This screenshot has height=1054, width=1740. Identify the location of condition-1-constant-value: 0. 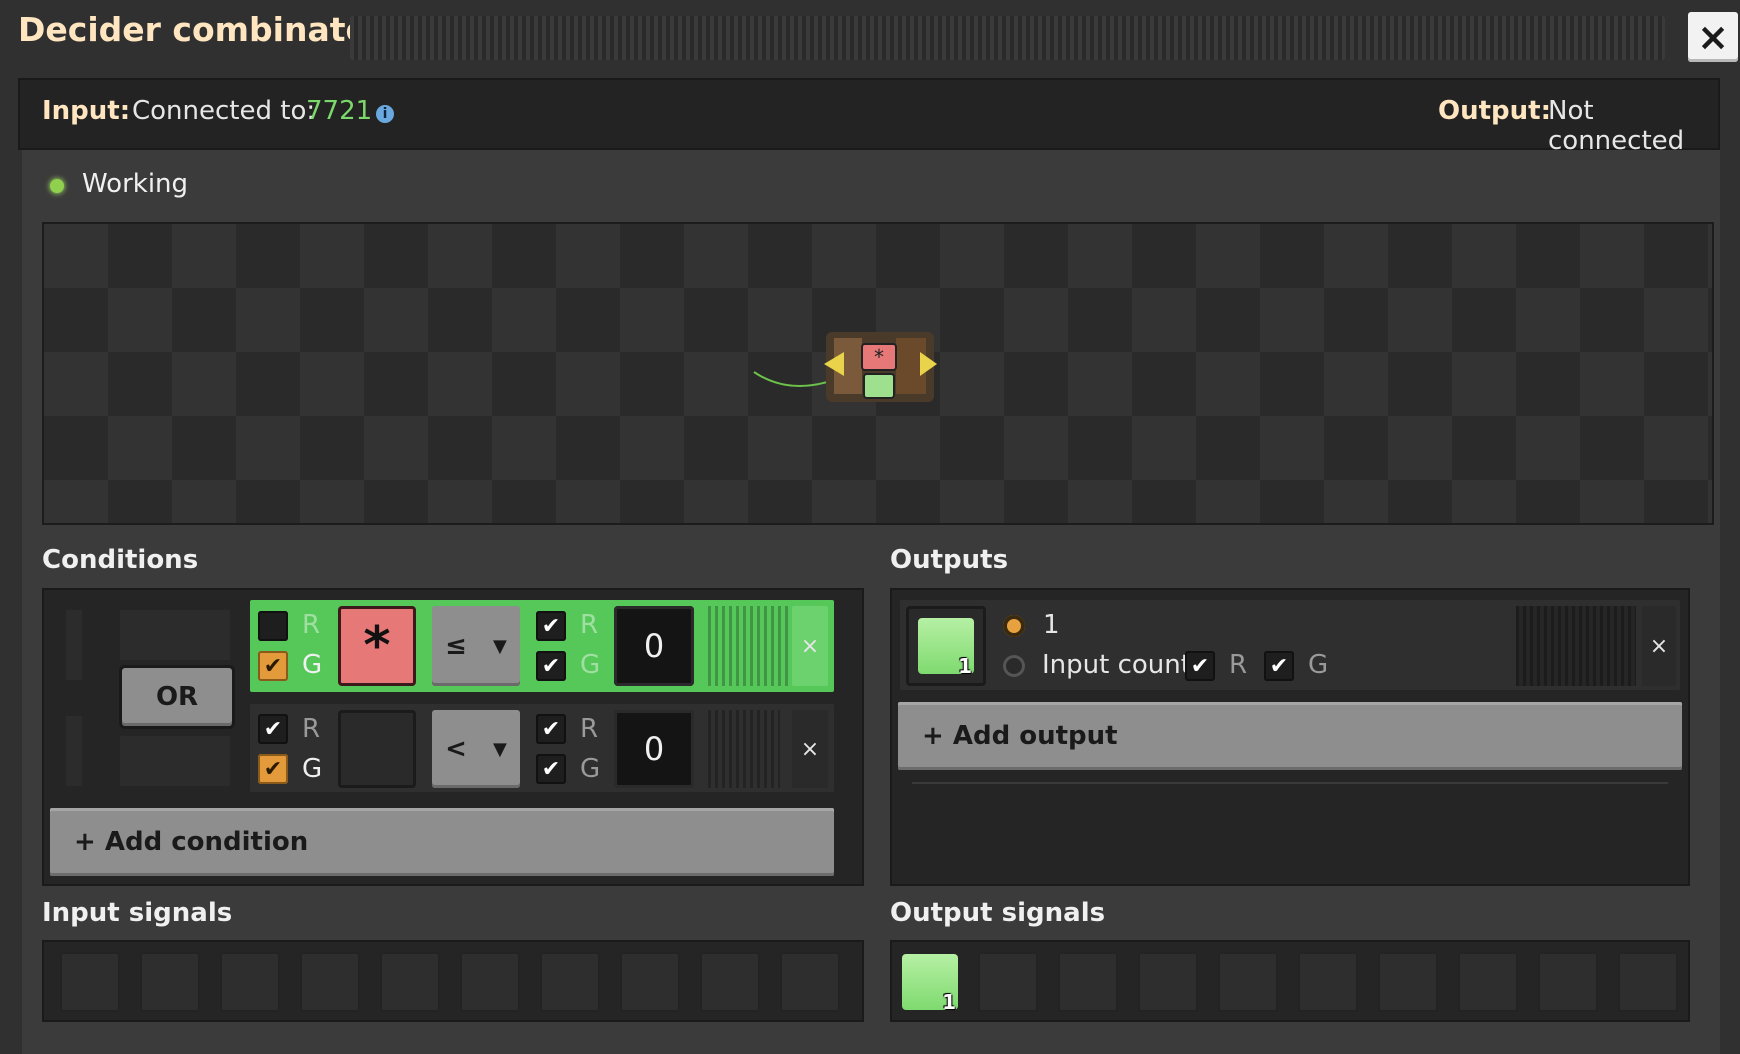
(654, 646).